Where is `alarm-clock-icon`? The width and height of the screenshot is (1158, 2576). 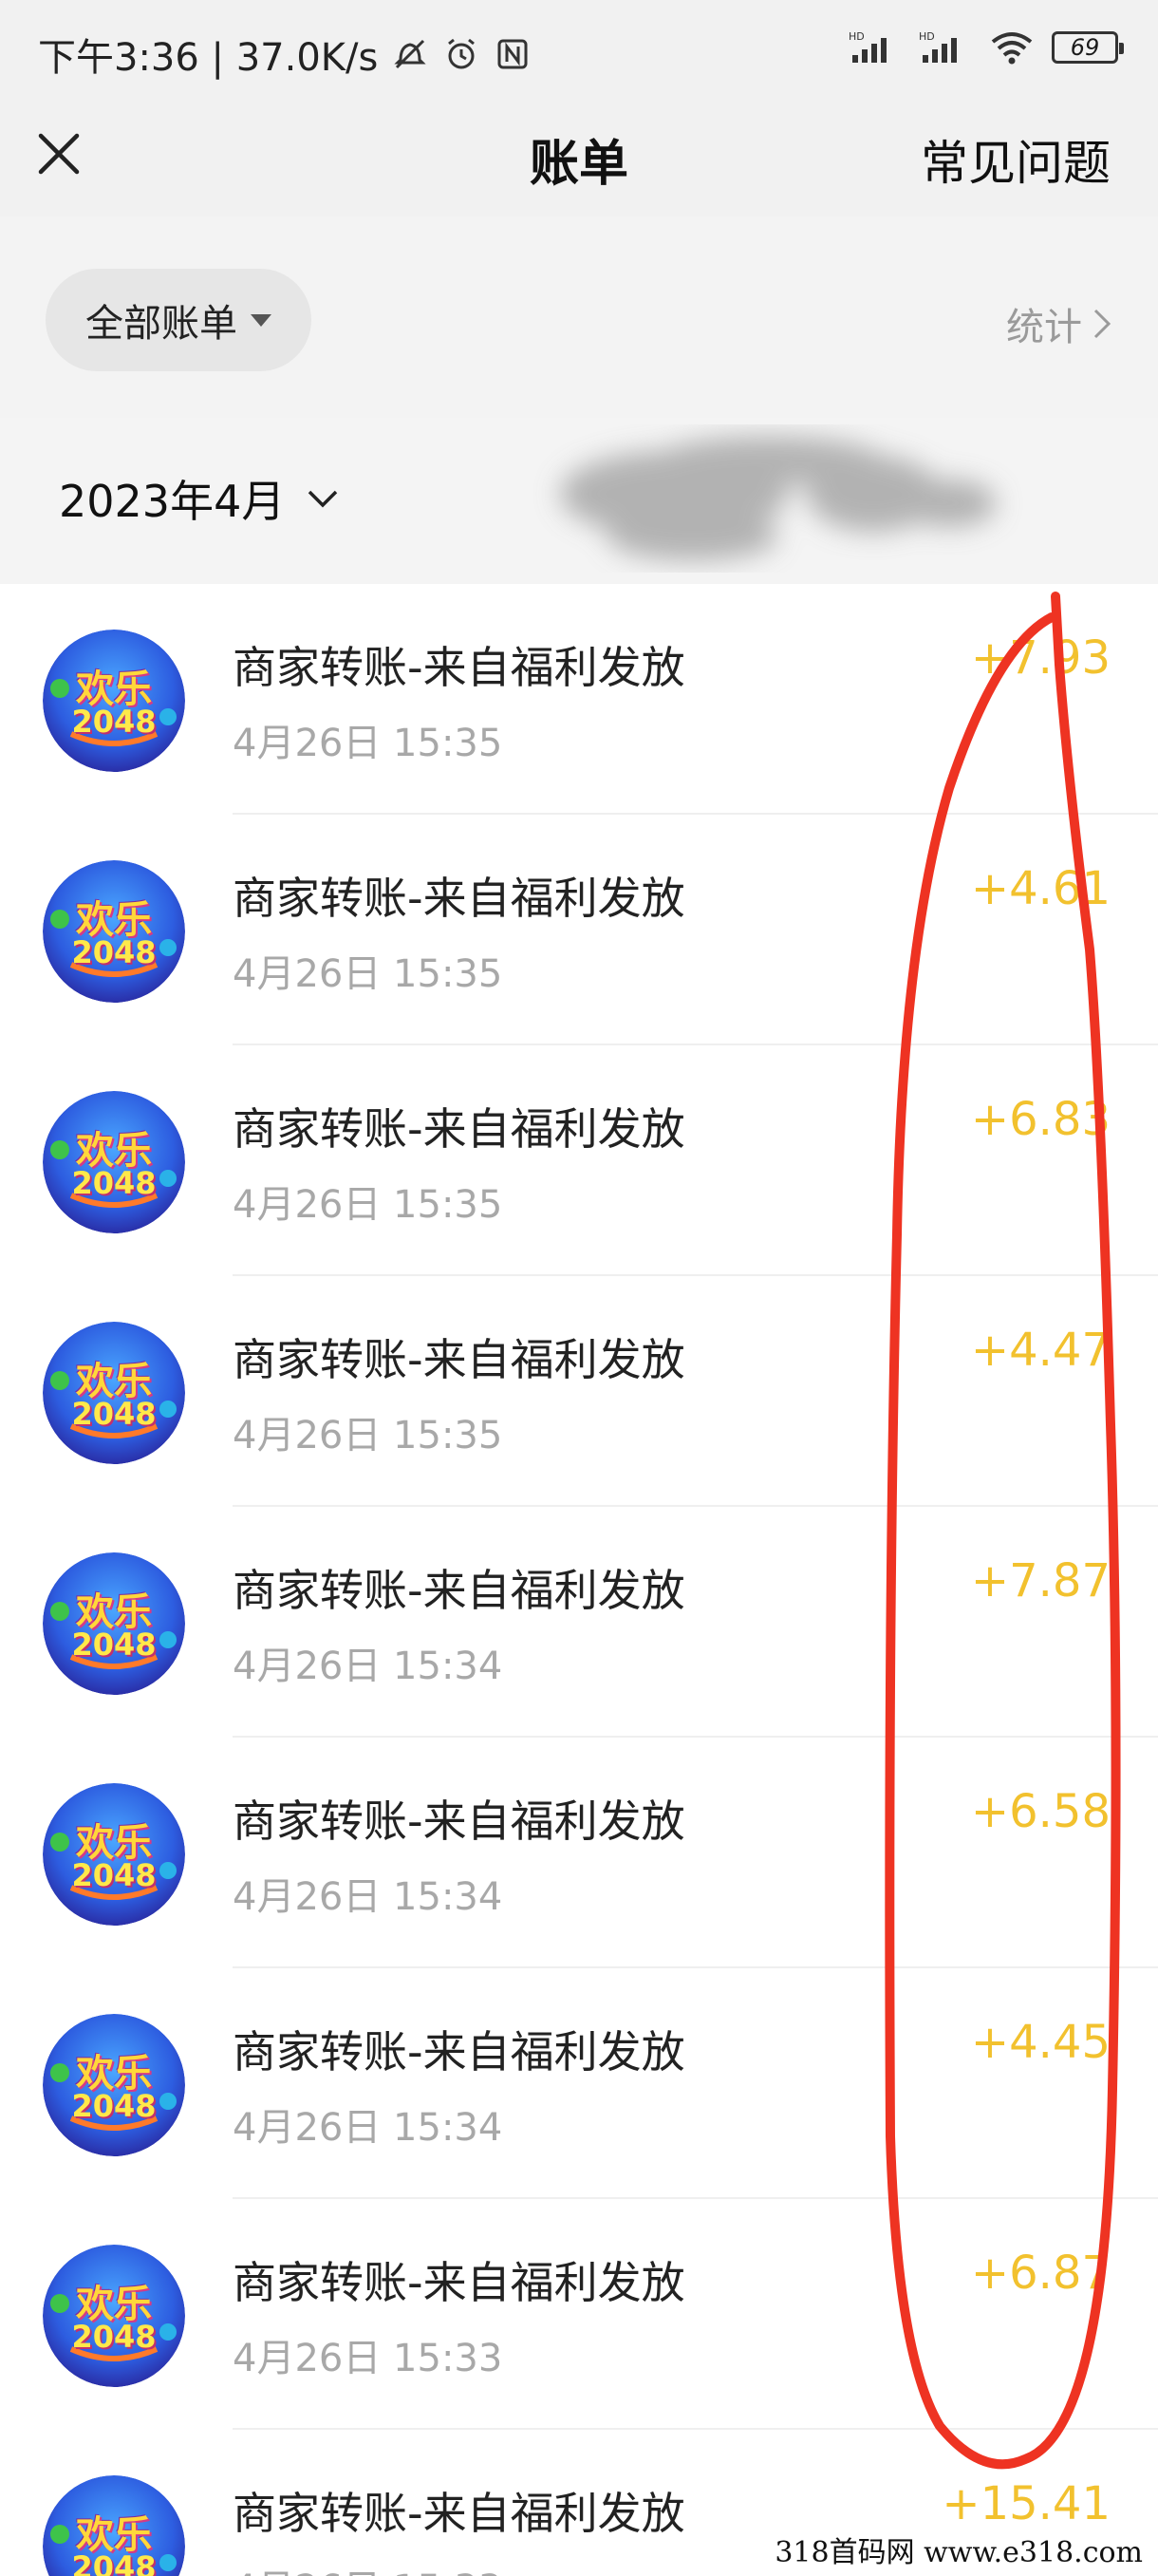 alarm-clock-icon is located at coordinates (462, 53).